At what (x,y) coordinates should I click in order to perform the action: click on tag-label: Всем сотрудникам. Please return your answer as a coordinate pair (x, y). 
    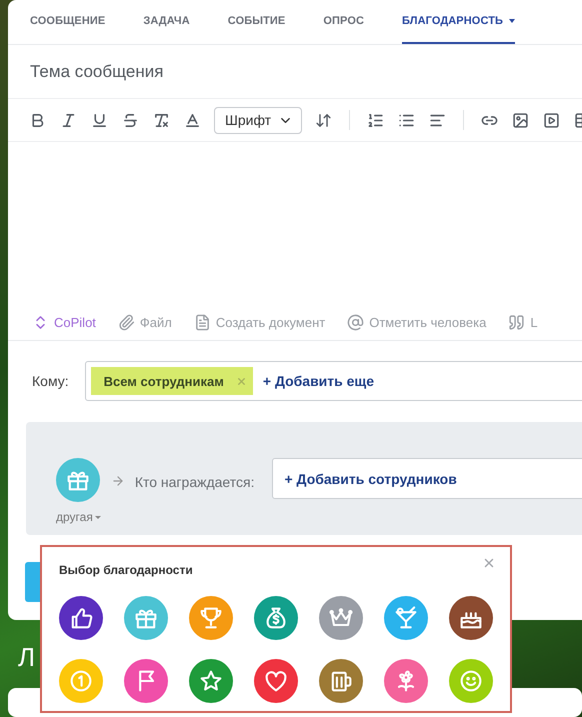
    Looking at the image, I should click on (164, 381).